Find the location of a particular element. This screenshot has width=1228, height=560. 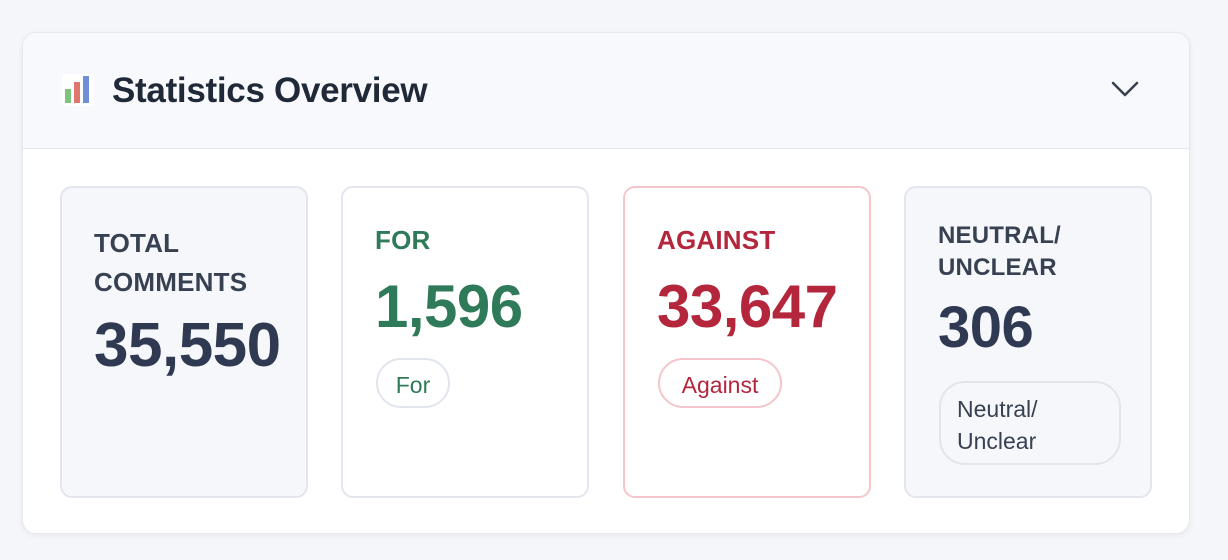

total-comments-label: TOTAL COMMENTS is located at coordinates (171, 262).